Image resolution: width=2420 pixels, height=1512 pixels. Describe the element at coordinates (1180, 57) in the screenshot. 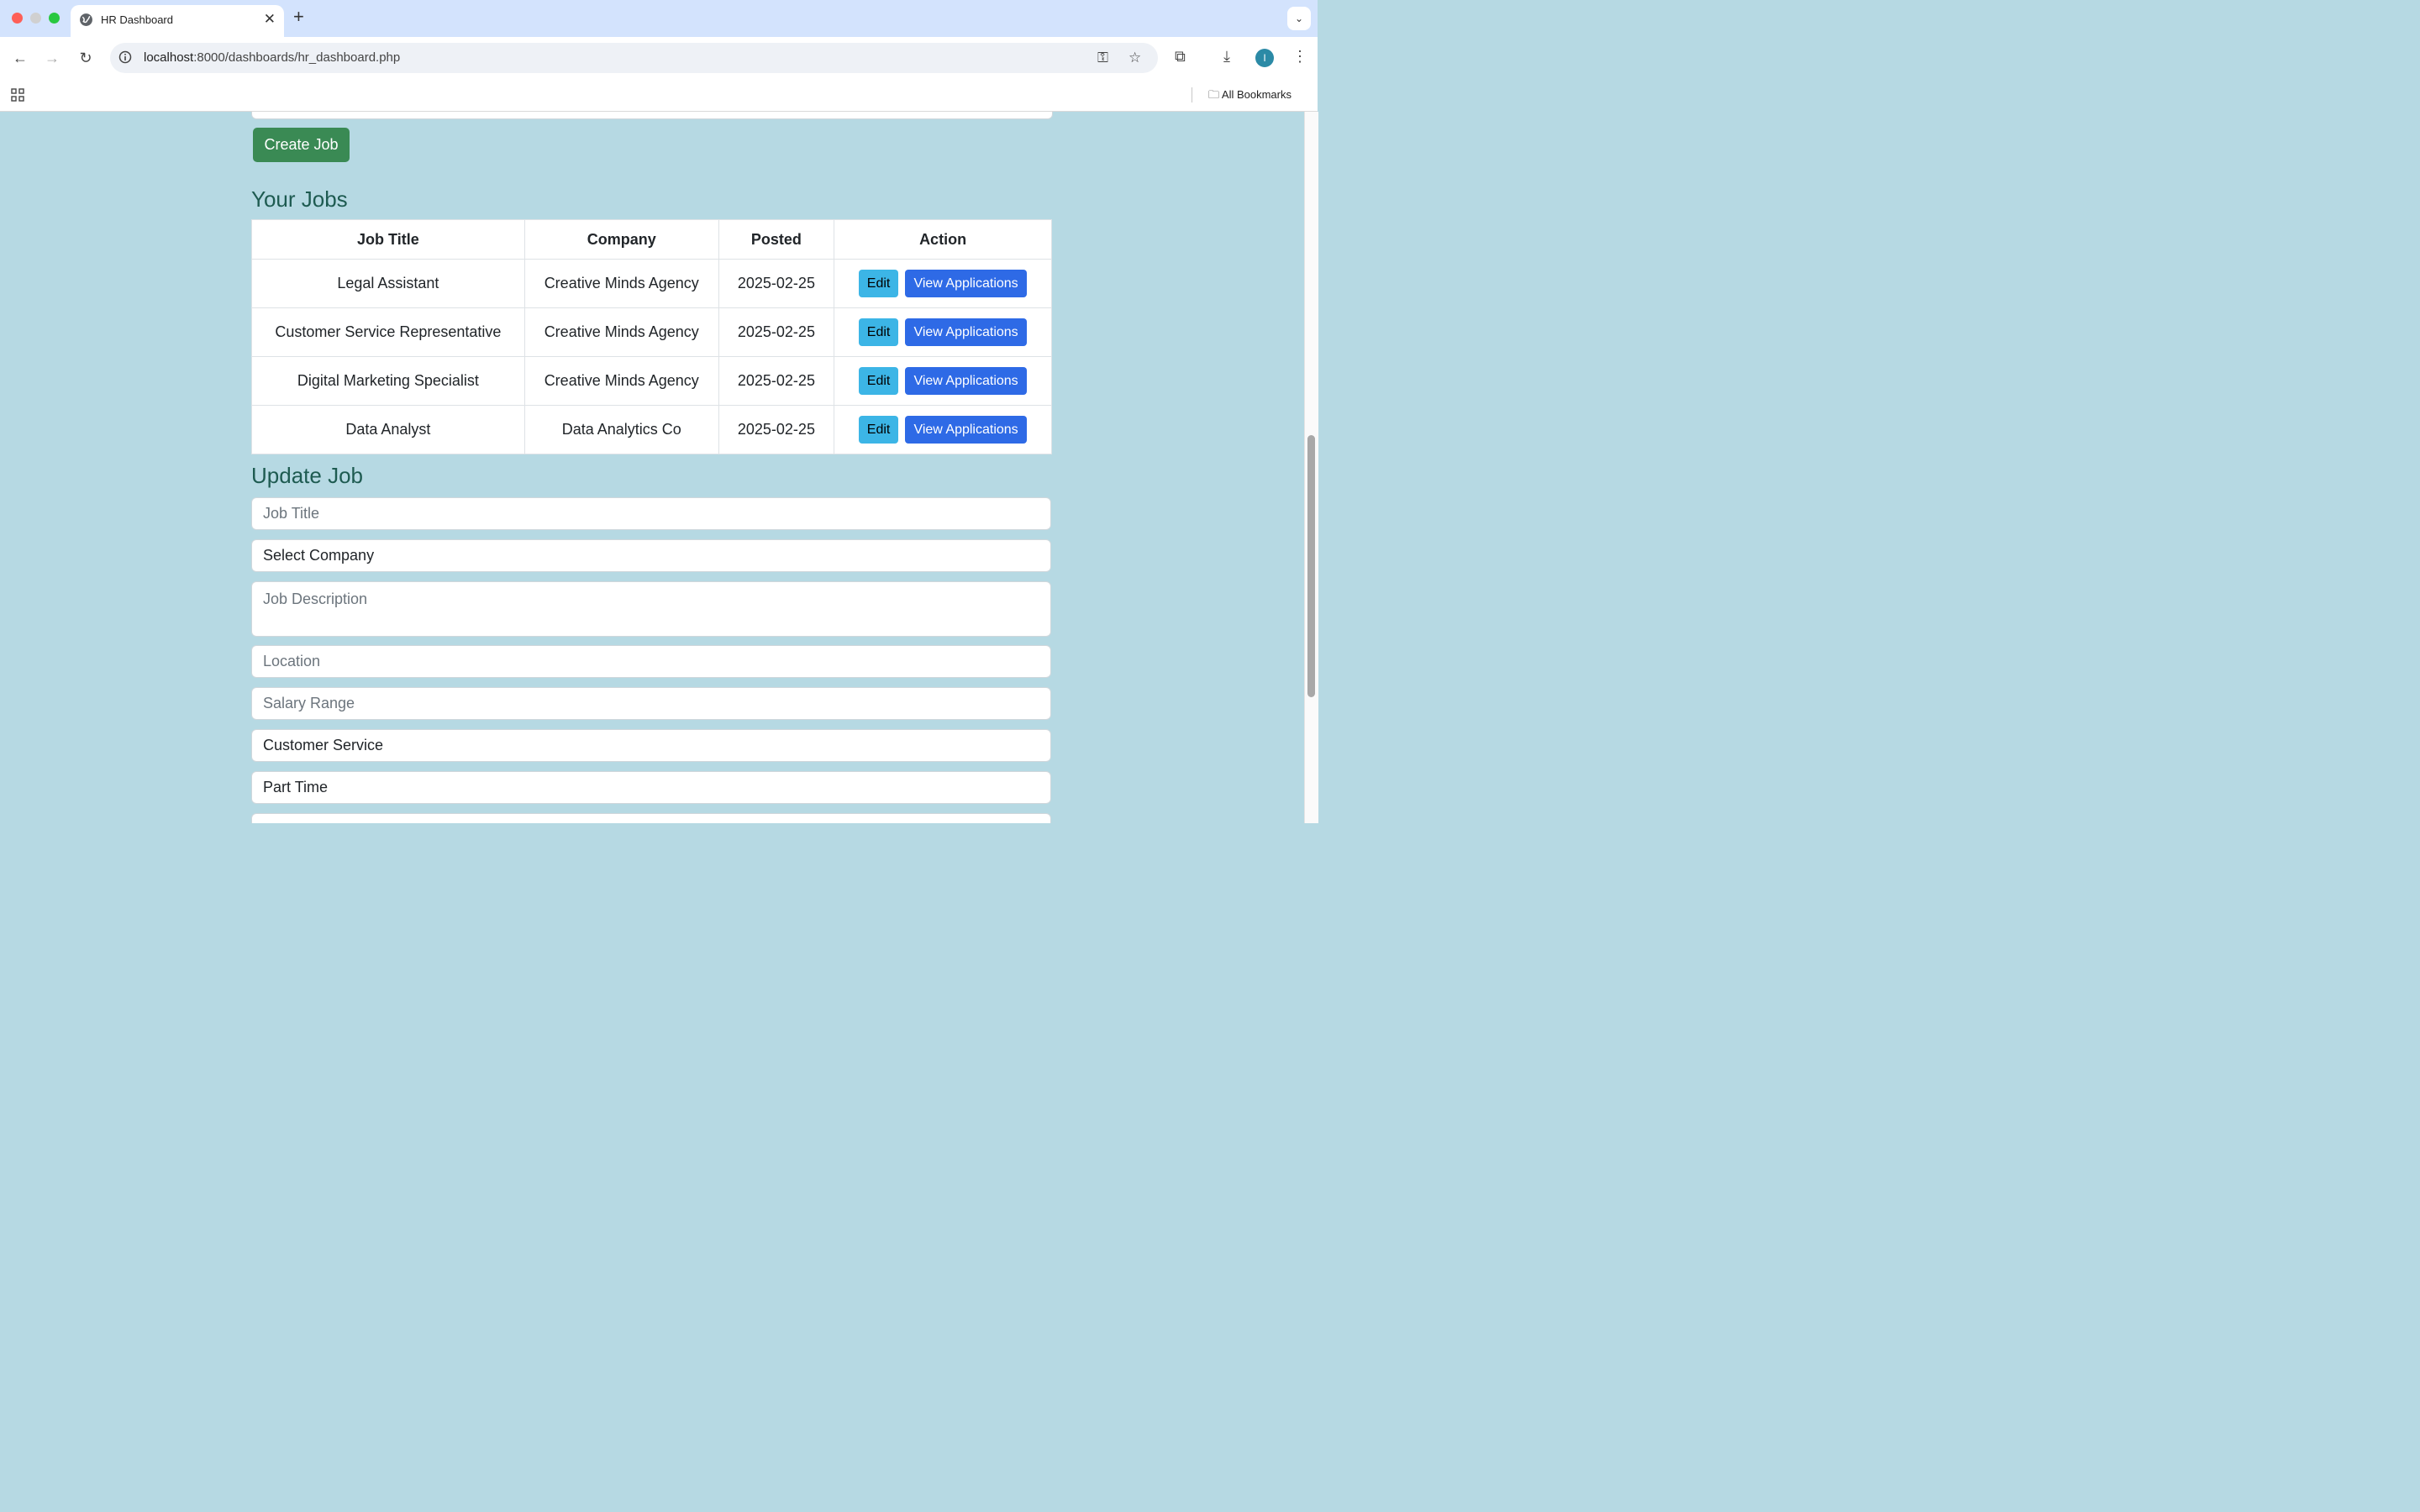

I see `extensions-icon: ⧉` at that location.